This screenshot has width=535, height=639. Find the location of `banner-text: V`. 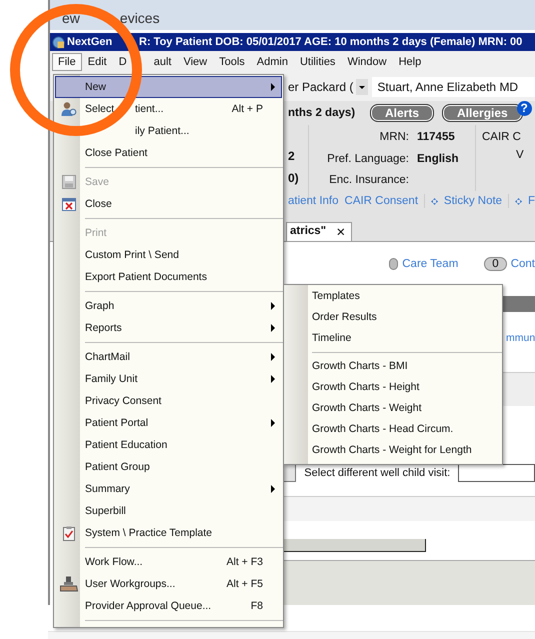

banner-text: V is located at coordinates (519, 155).